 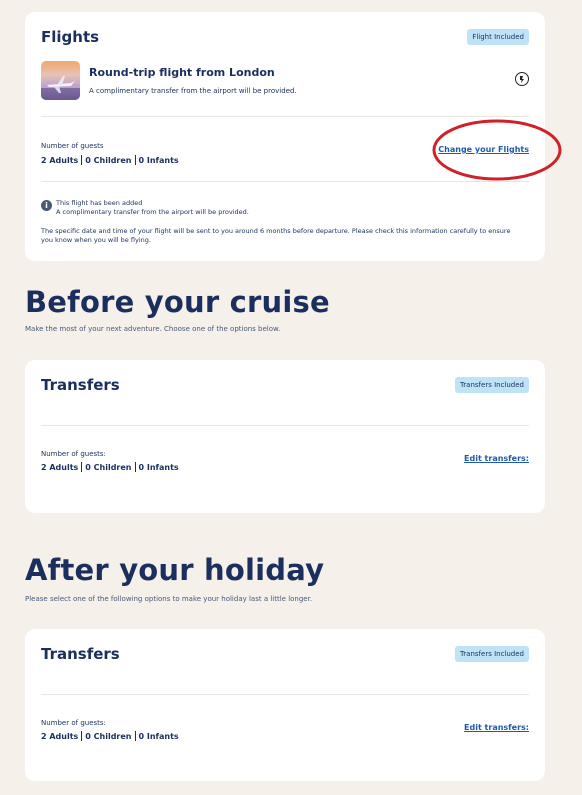 I want to click on flight-thumbnail, so click(x=60, y=80).